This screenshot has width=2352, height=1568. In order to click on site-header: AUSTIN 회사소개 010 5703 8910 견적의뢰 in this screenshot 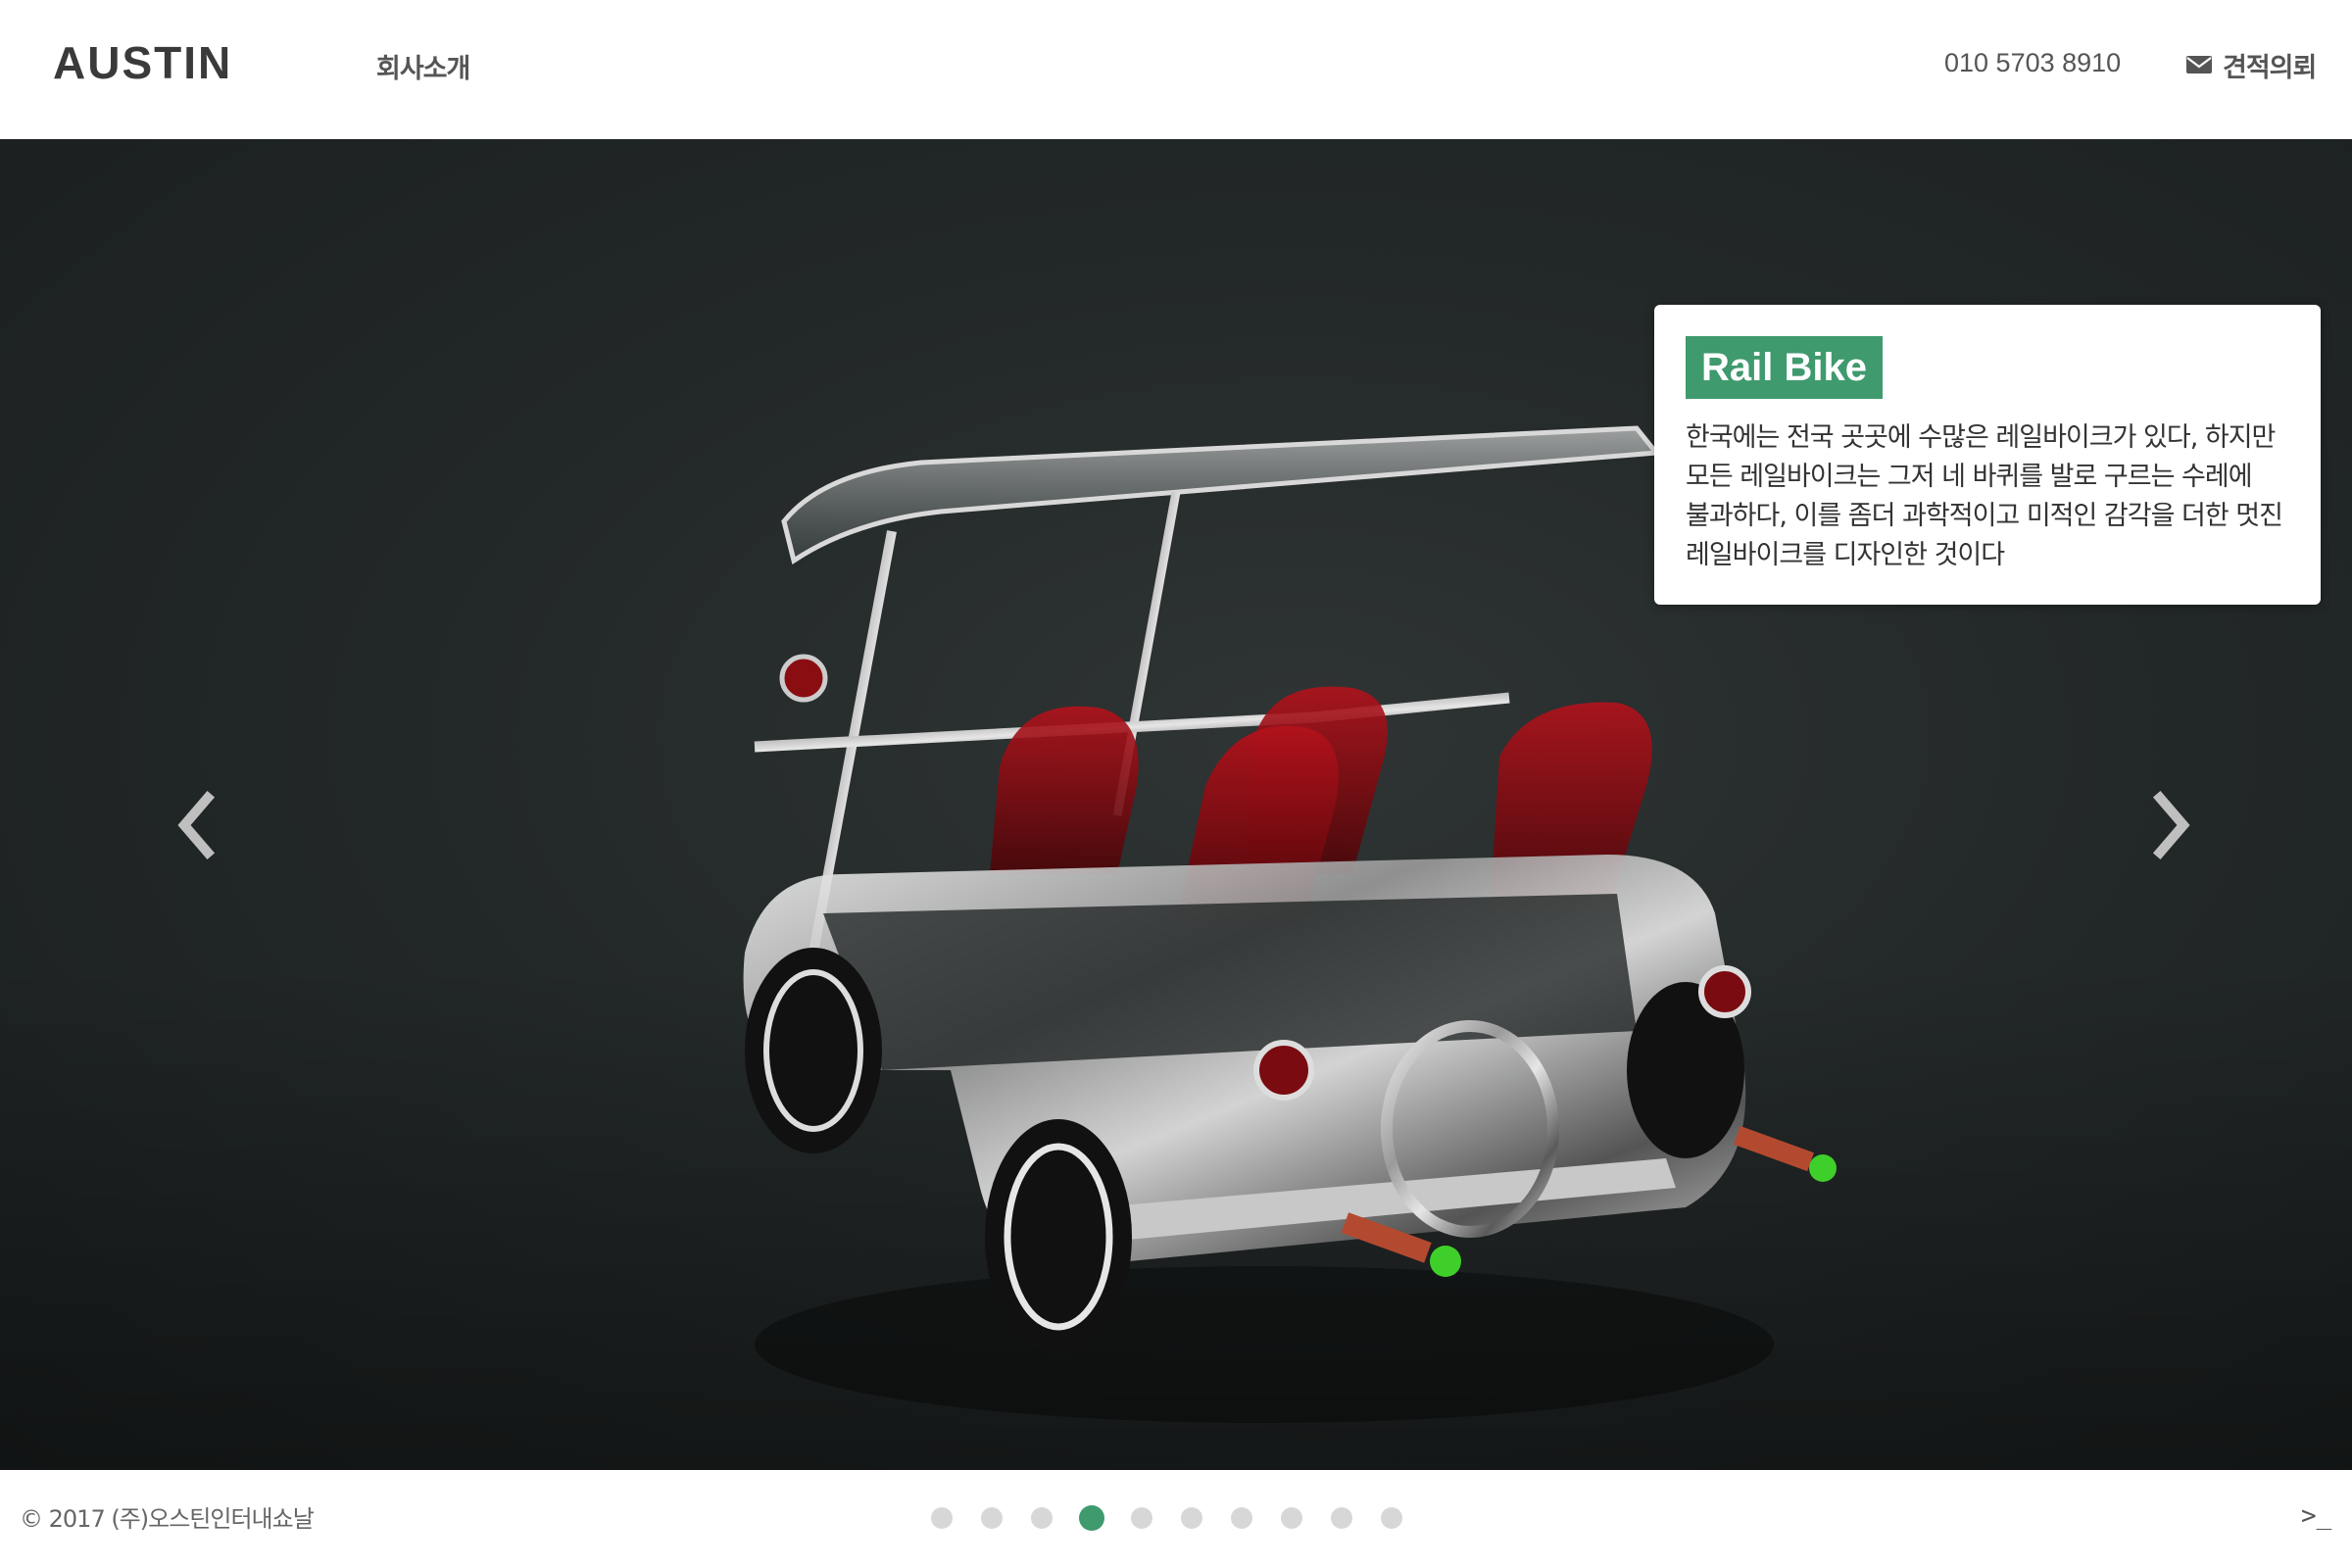, I will do `click(1176, 69)`.